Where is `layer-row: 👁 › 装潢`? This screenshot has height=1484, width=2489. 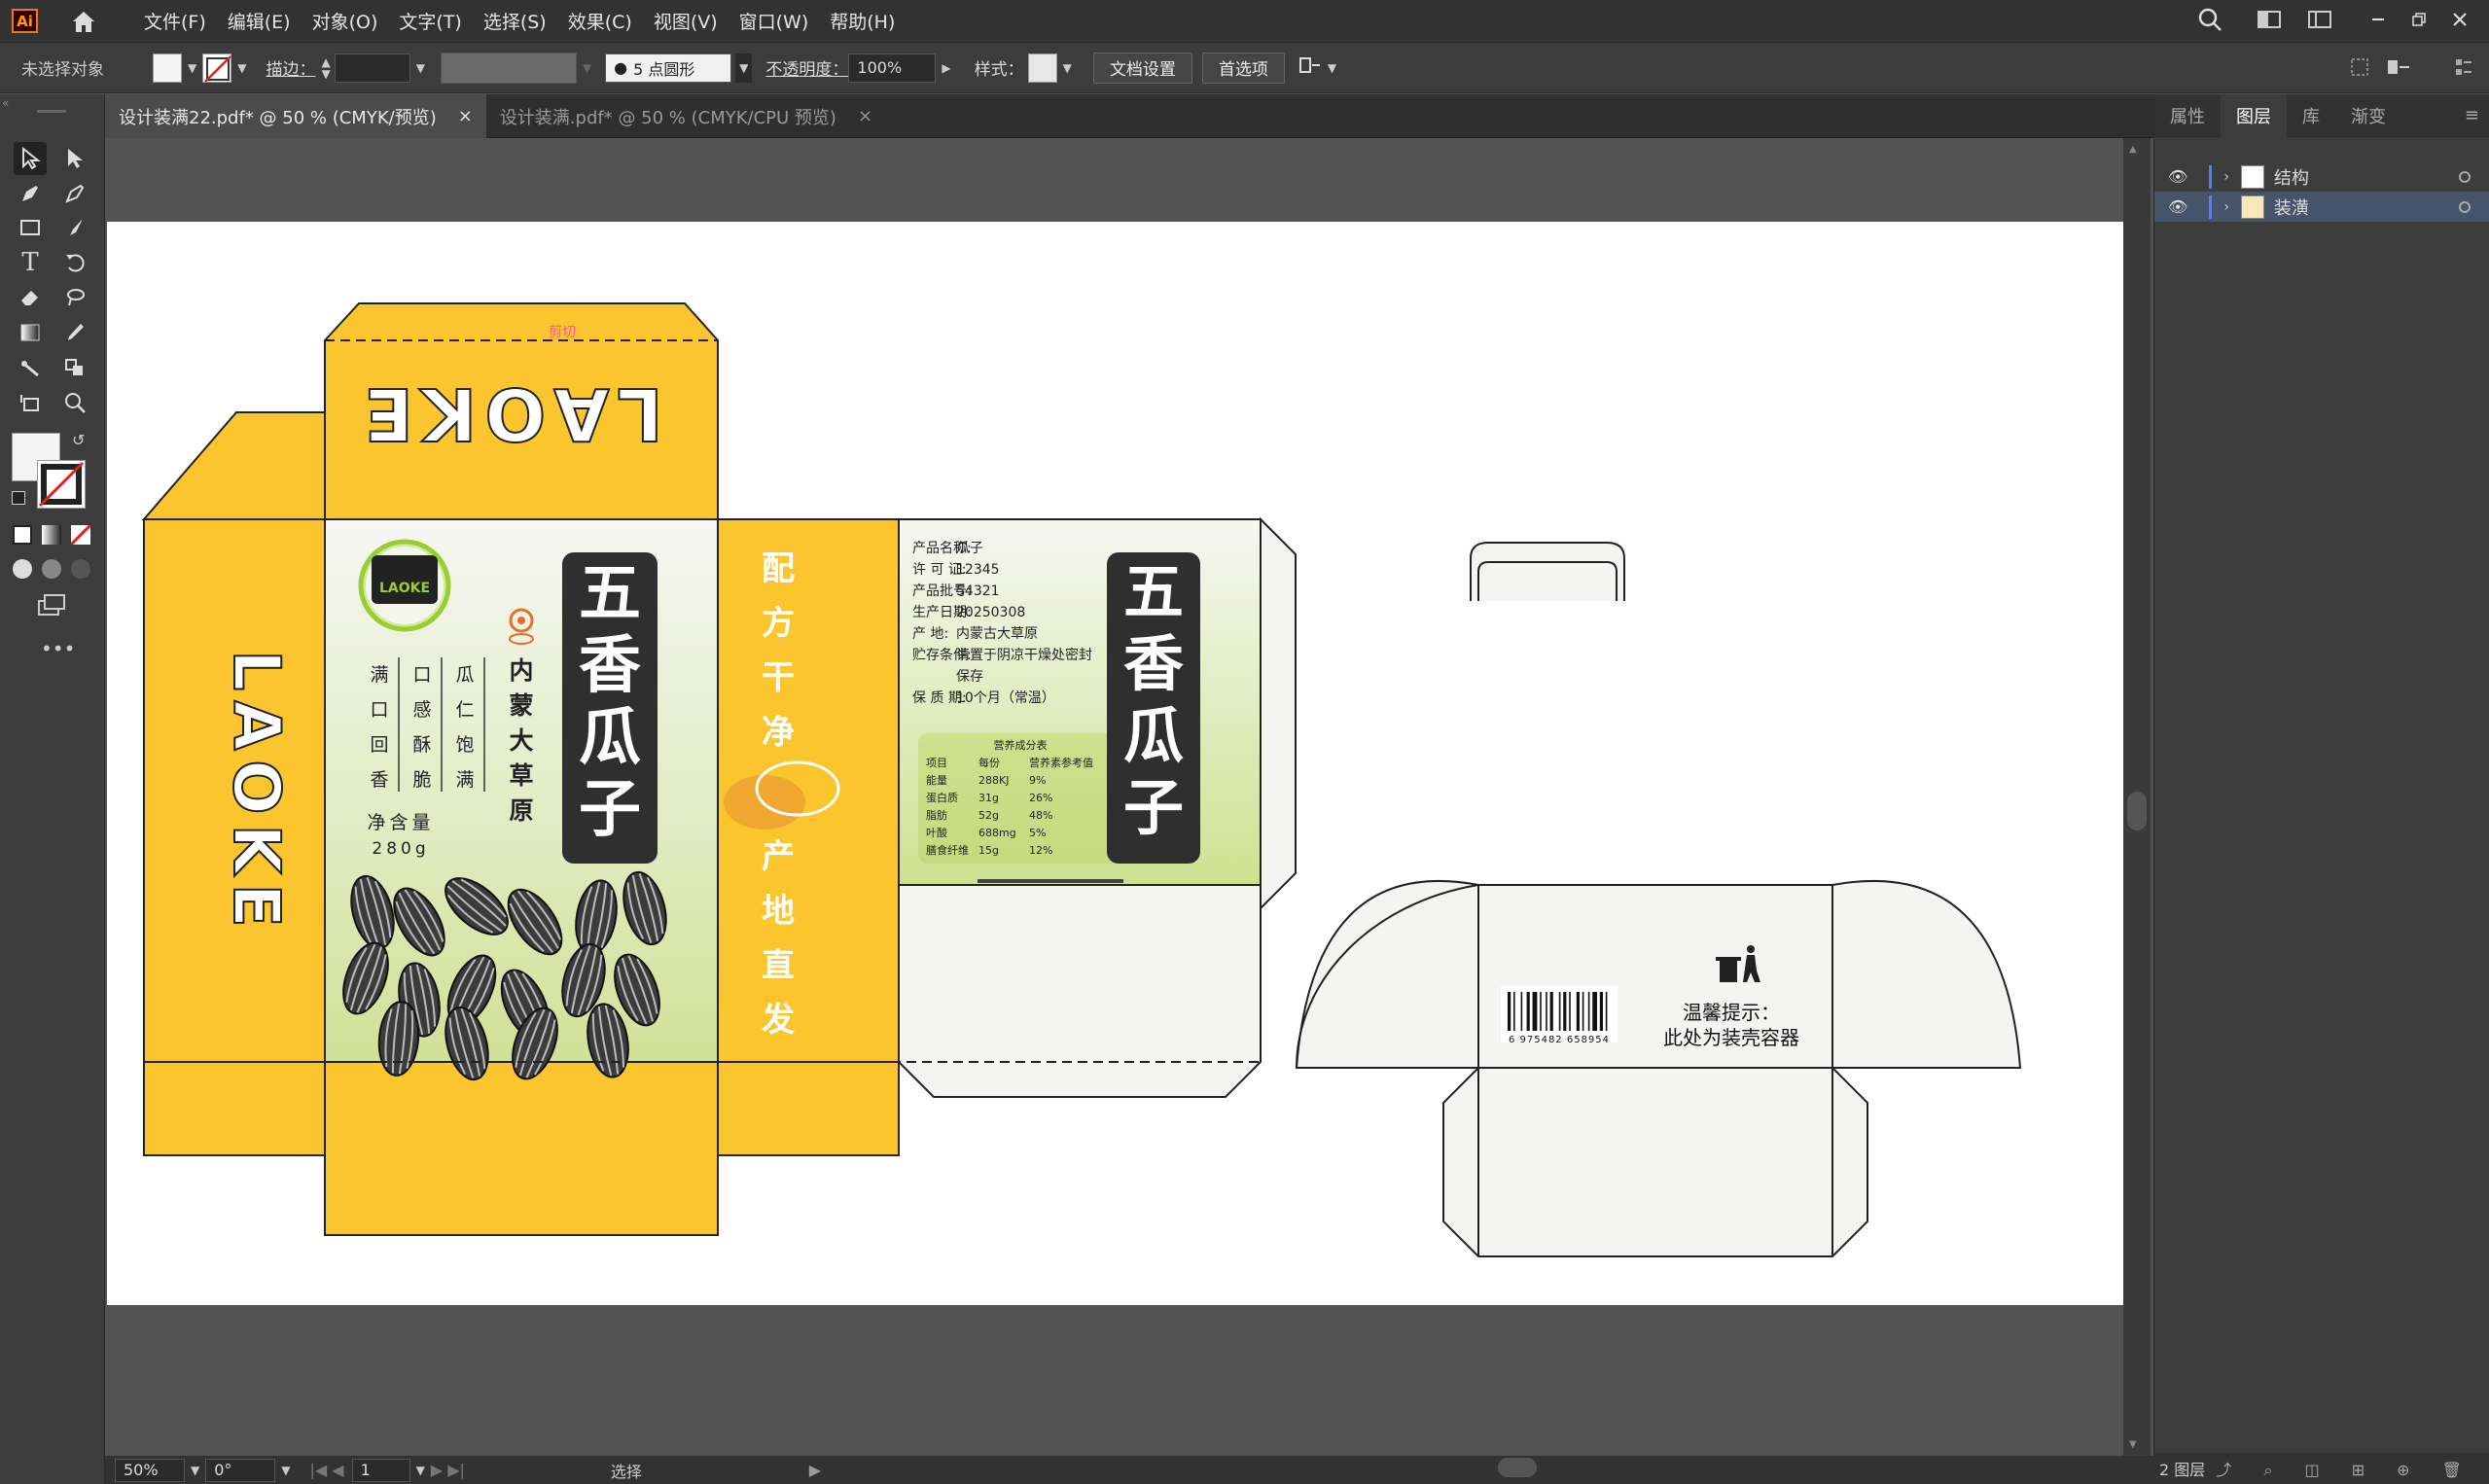 layer-row: 👁 › 装潢 is located at coordinates (2321, 207).